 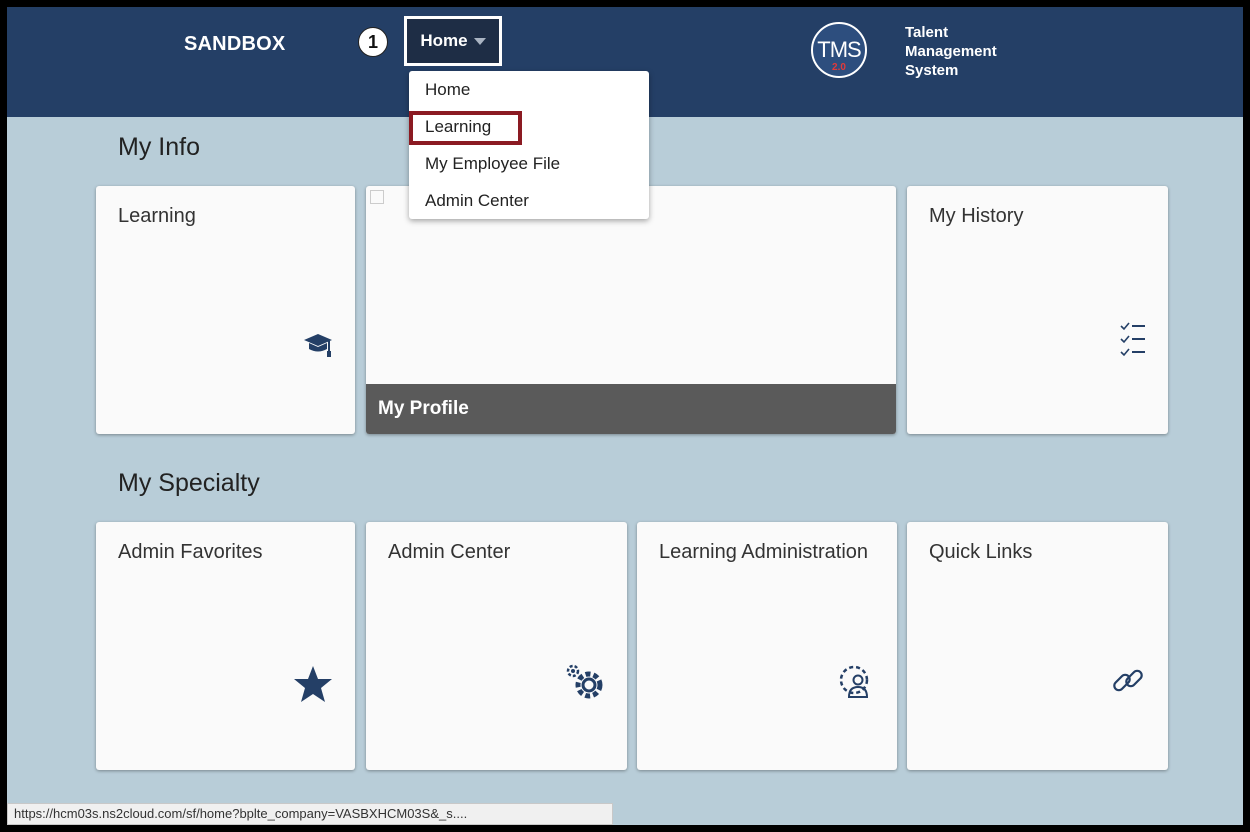 What do you see at coordinates (1128, 683) in the screenshot?
I see `link-icon` at bounding box center [1128, 683].